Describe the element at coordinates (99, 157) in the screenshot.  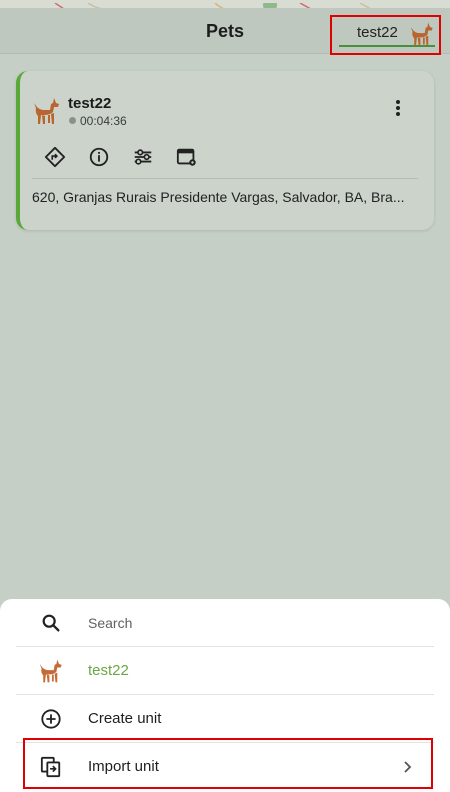
I see `info-icon` at that location.